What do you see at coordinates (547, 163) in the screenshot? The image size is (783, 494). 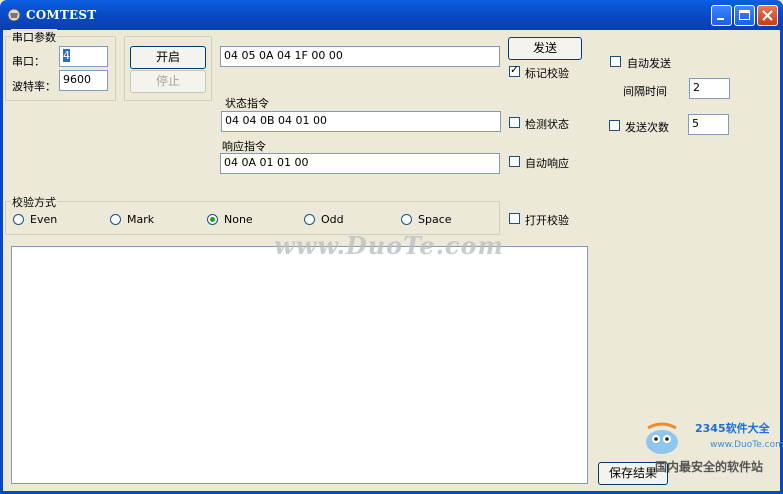 I see `auto-response-label: 自动响应` at bounding box center [547, 163].